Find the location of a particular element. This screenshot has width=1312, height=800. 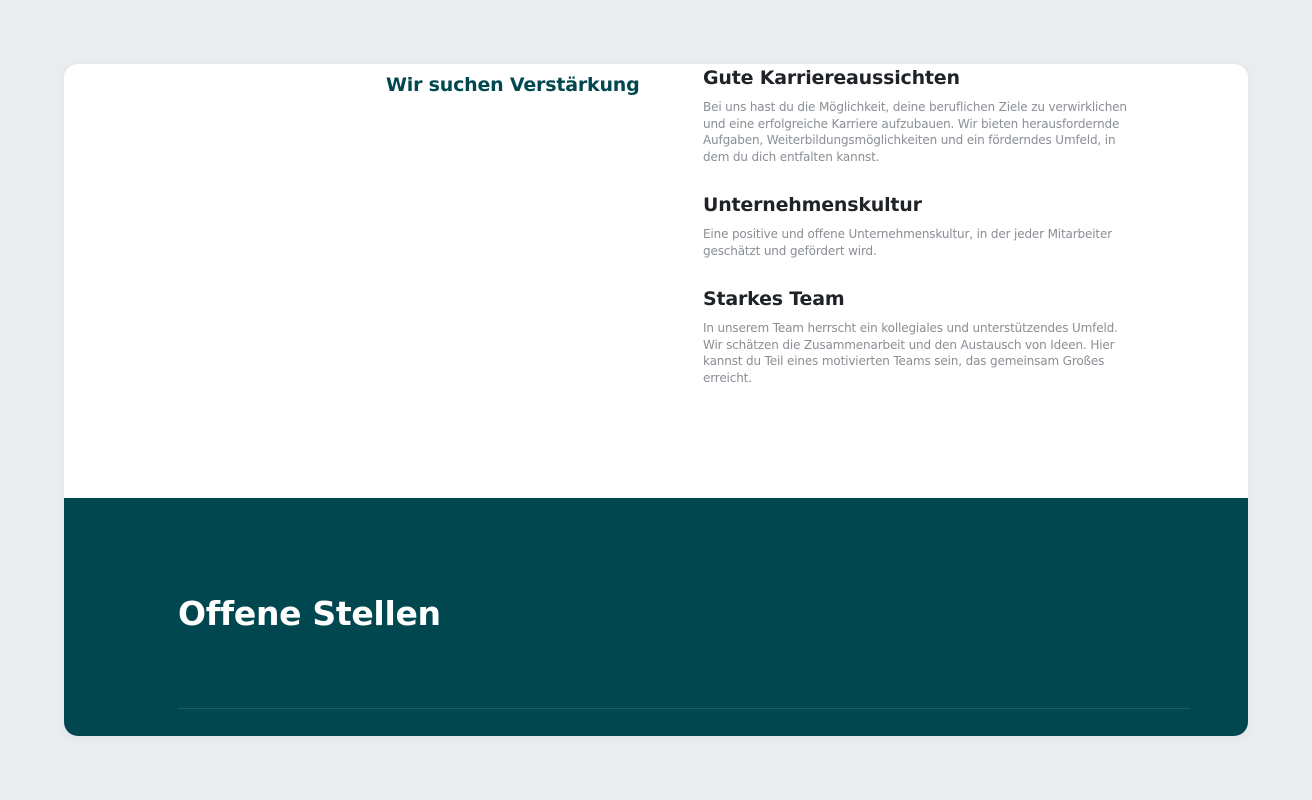

benefit-title: Unternehmenskultur is located at coordinates (812, 205).